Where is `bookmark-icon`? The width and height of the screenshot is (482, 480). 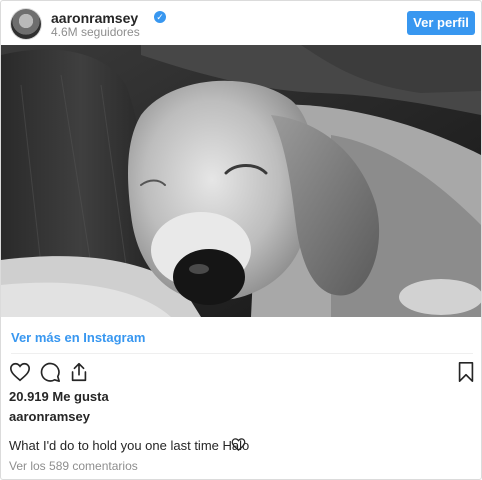
bookmark-icon is located at coordinates (466, 374).